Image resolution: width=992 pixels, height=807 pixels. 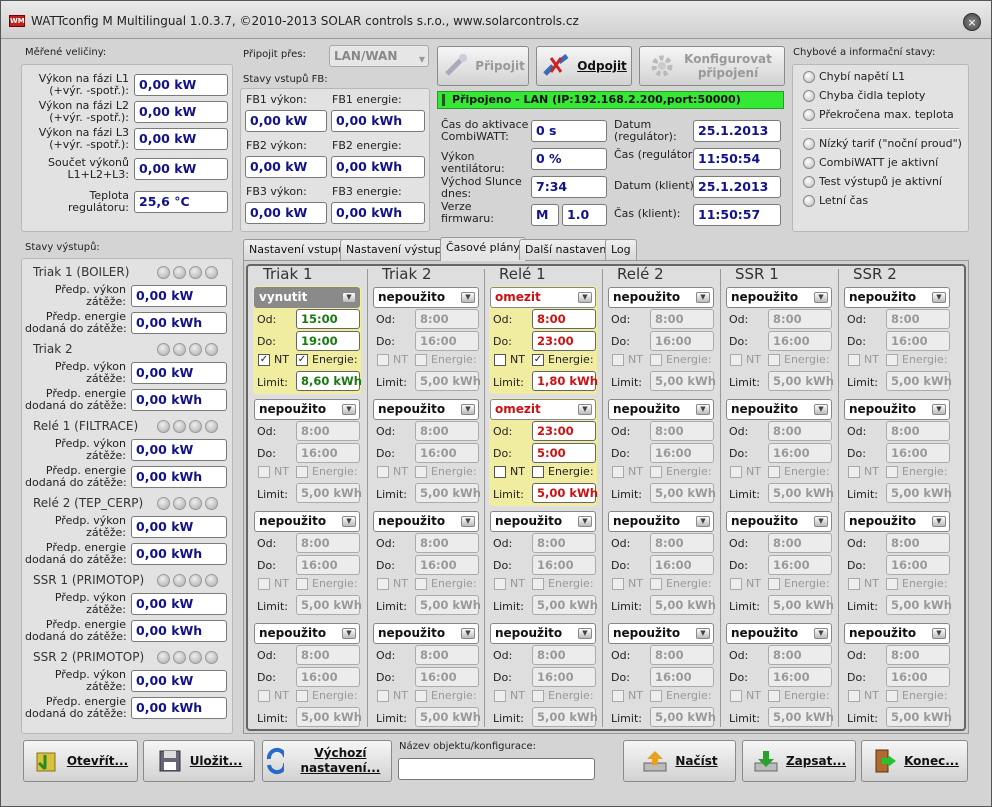 What do you see at coordinates (397, 249) in the screenshot?
I see `tab-2: Nastavení výstupů` at bounding box center [397, 249].